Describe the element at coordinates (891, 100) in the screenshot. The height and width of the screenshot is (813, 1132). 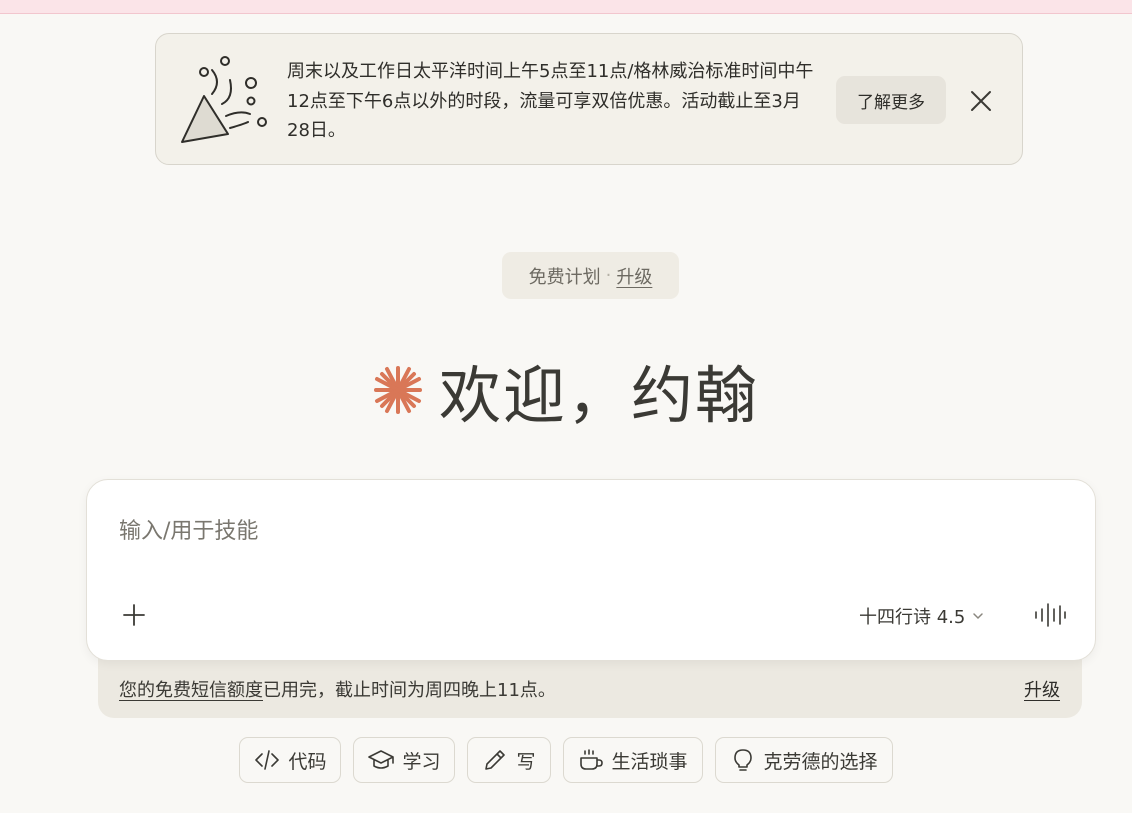
I see `learn-more-button: 了解更多` at that location.